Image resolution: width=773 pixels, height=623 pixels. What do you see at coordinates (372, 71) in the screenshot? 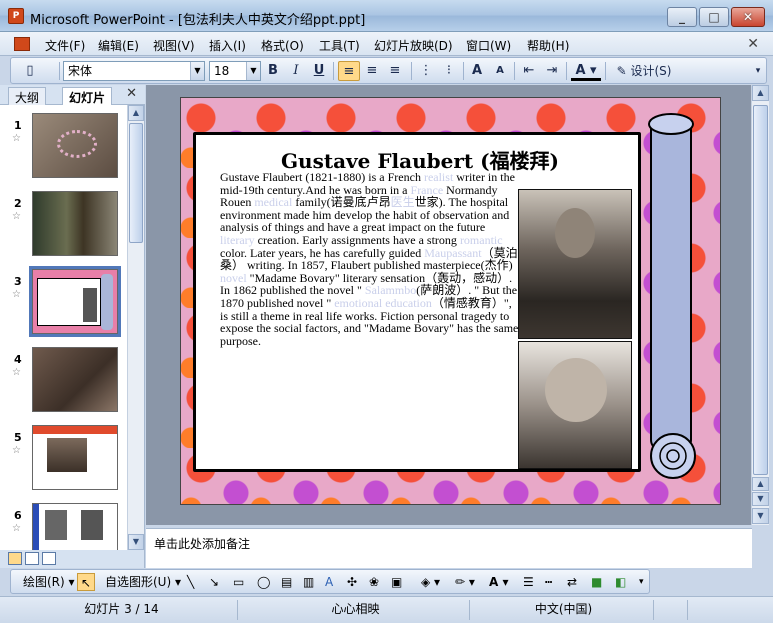
I see `align-center-icon: ≡` at bounding box center [372, 71].